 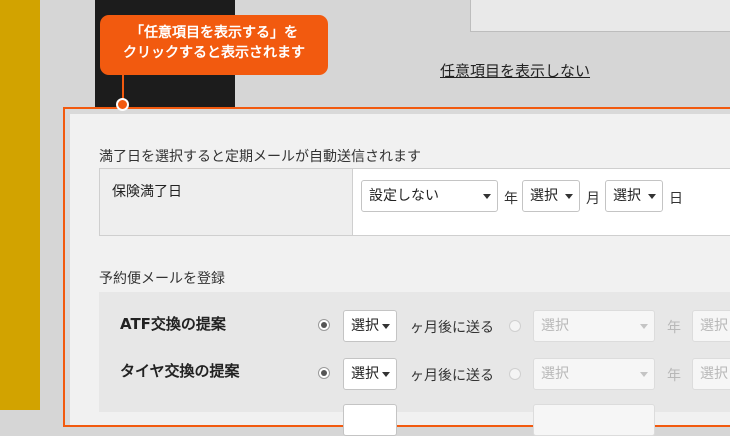 I want to click on callout-line-1: 「任意項目を表示する」を, so click(x=214, y=33).